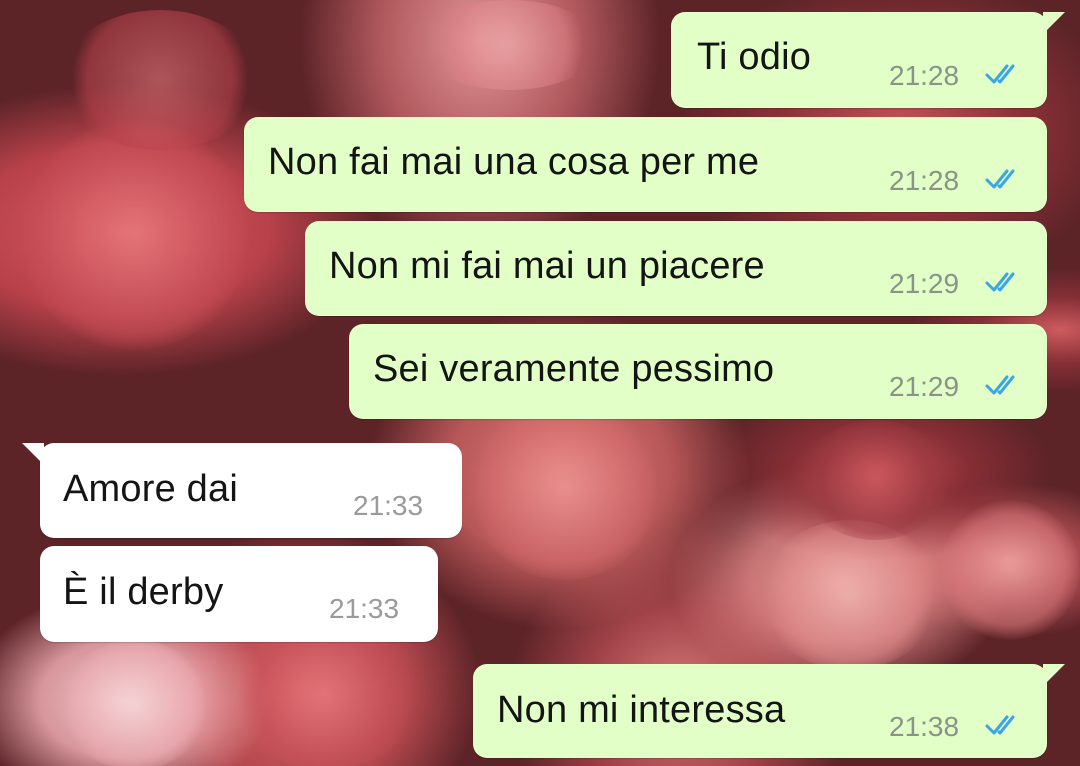 This screenshot has height=766, width=1080. Describe the element at coordinates (514, 162) in the screenshot. I see `message-text: Non fai mai una cosa per me` at that location.